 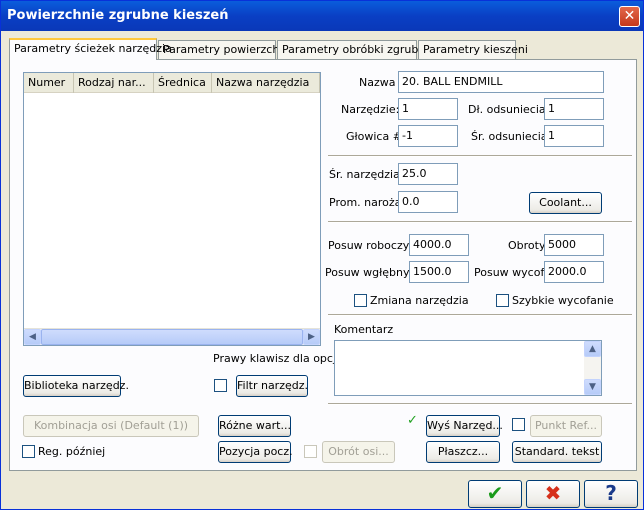 What do you see at coordinates (557, 452) in the screenshot?
I see `standard-text-button: Standard. tekst` at bounding box center [557, 452].